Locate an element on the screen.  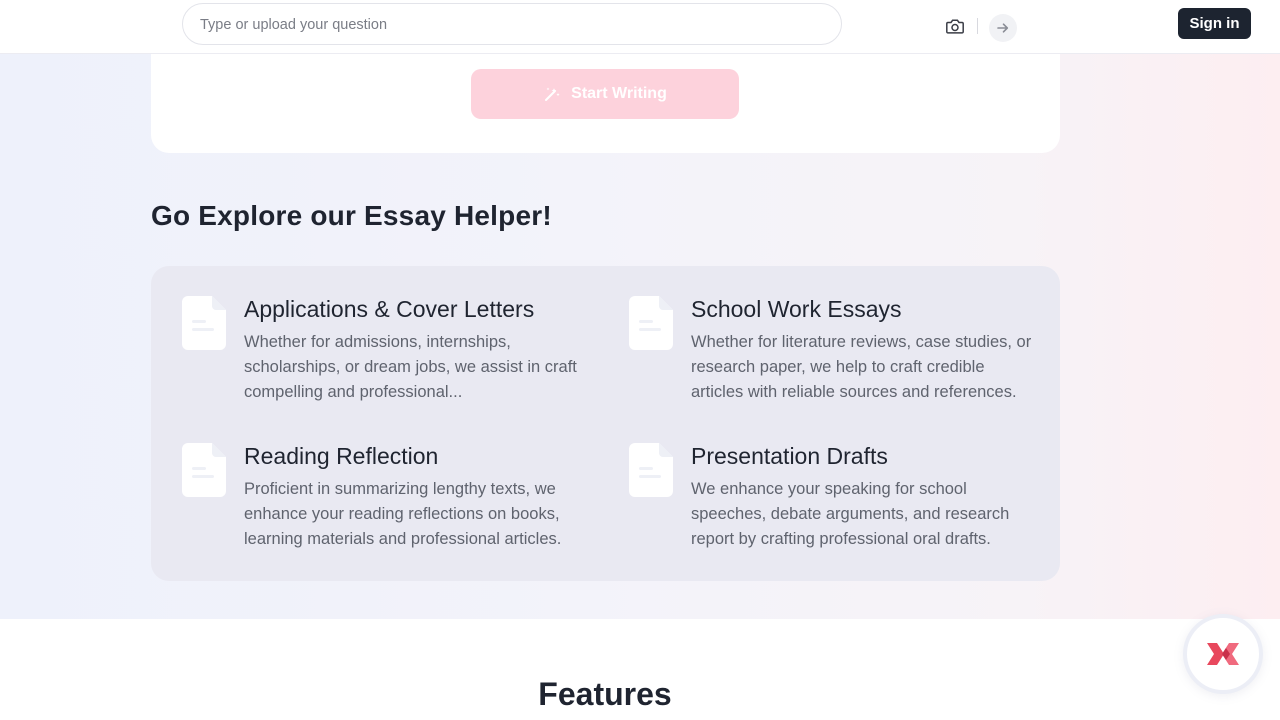
brand-logo-icon is located at coordinates (1223, 654).